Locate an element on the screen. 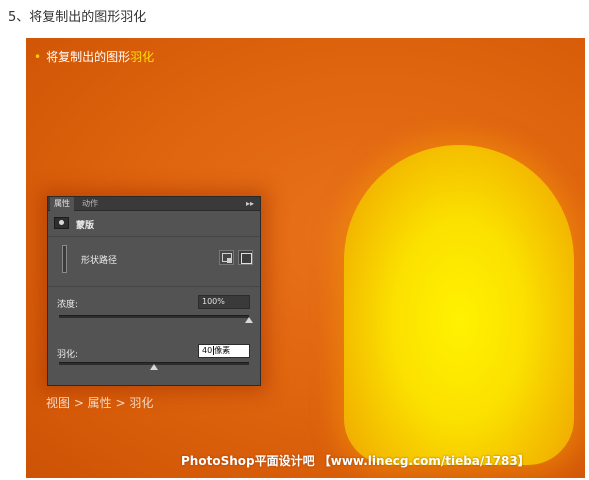  properties-panel: 属性 动作 ▸▸ 蒙版 形状路径 浓度: 100% 羽化: 40 像素 is located at coordinates (154, 291).